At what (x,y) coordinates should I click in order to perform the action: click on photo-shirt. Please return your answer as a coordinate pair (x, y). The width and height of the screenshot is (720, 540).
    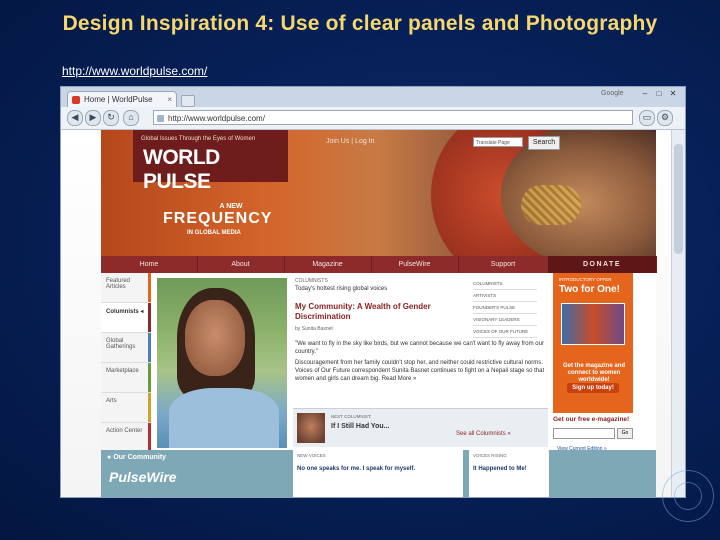
    Looking at the image, I should click on (224, 418).